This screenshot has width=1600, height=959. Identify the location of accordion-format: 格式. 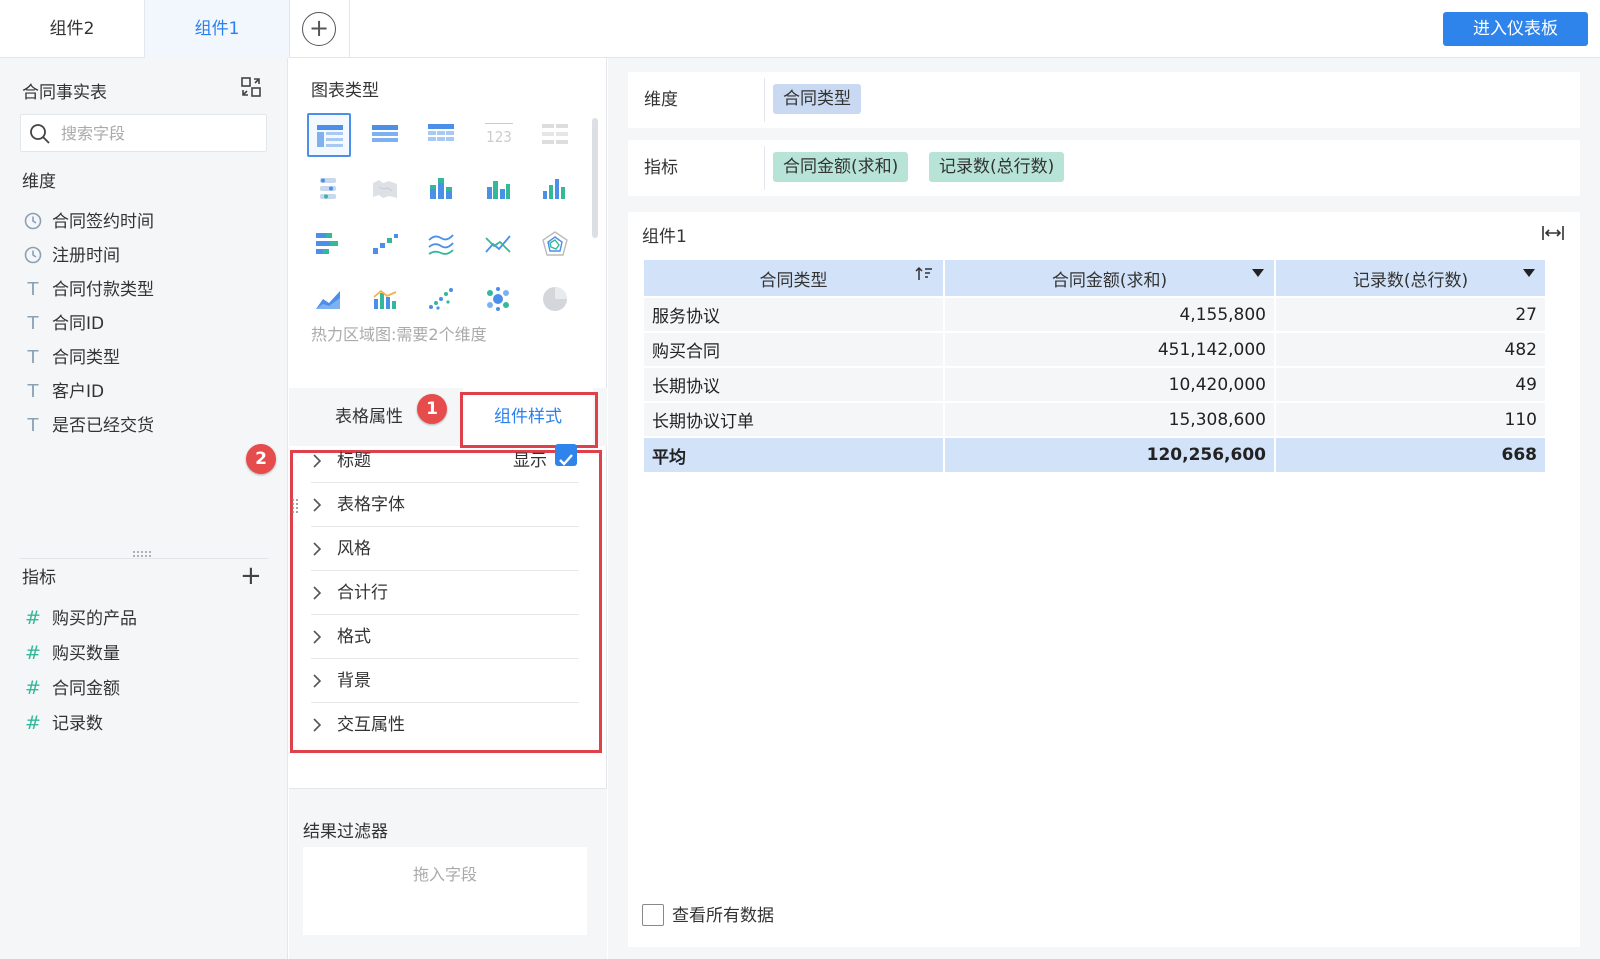
(445, 637).